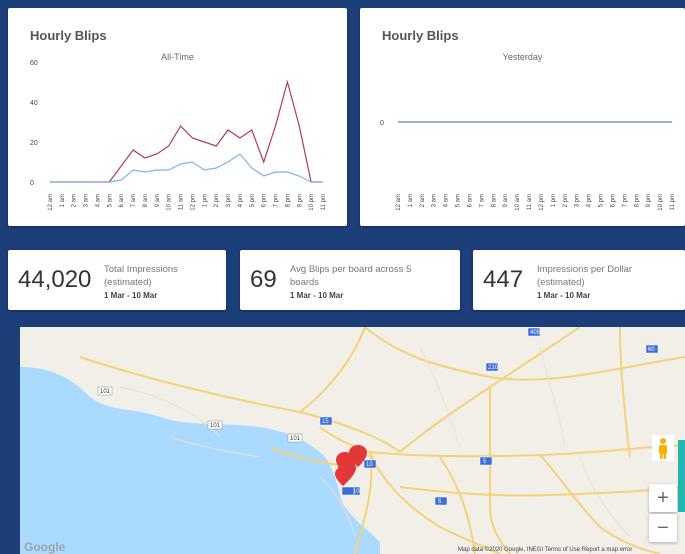 Image resolution: width=685 pixels, height=554 pixels. I want to click on map-marker, so click(343, 476).